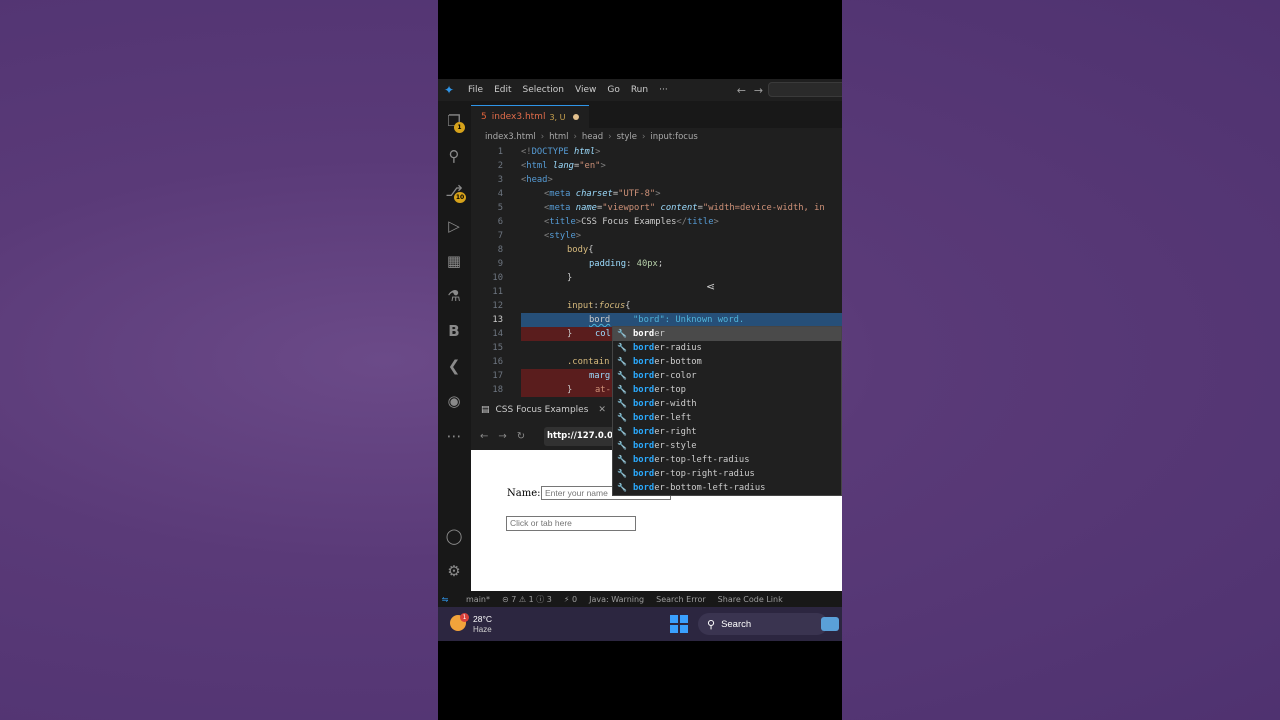  I want to click on browser-tab-icon: ▤, so click(485, 409).